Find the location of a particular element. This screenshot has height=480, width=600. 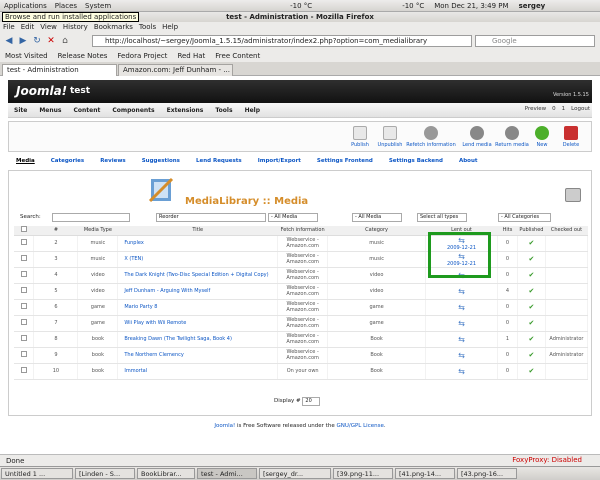

system-menu: System is located at coordinates (98, 6).